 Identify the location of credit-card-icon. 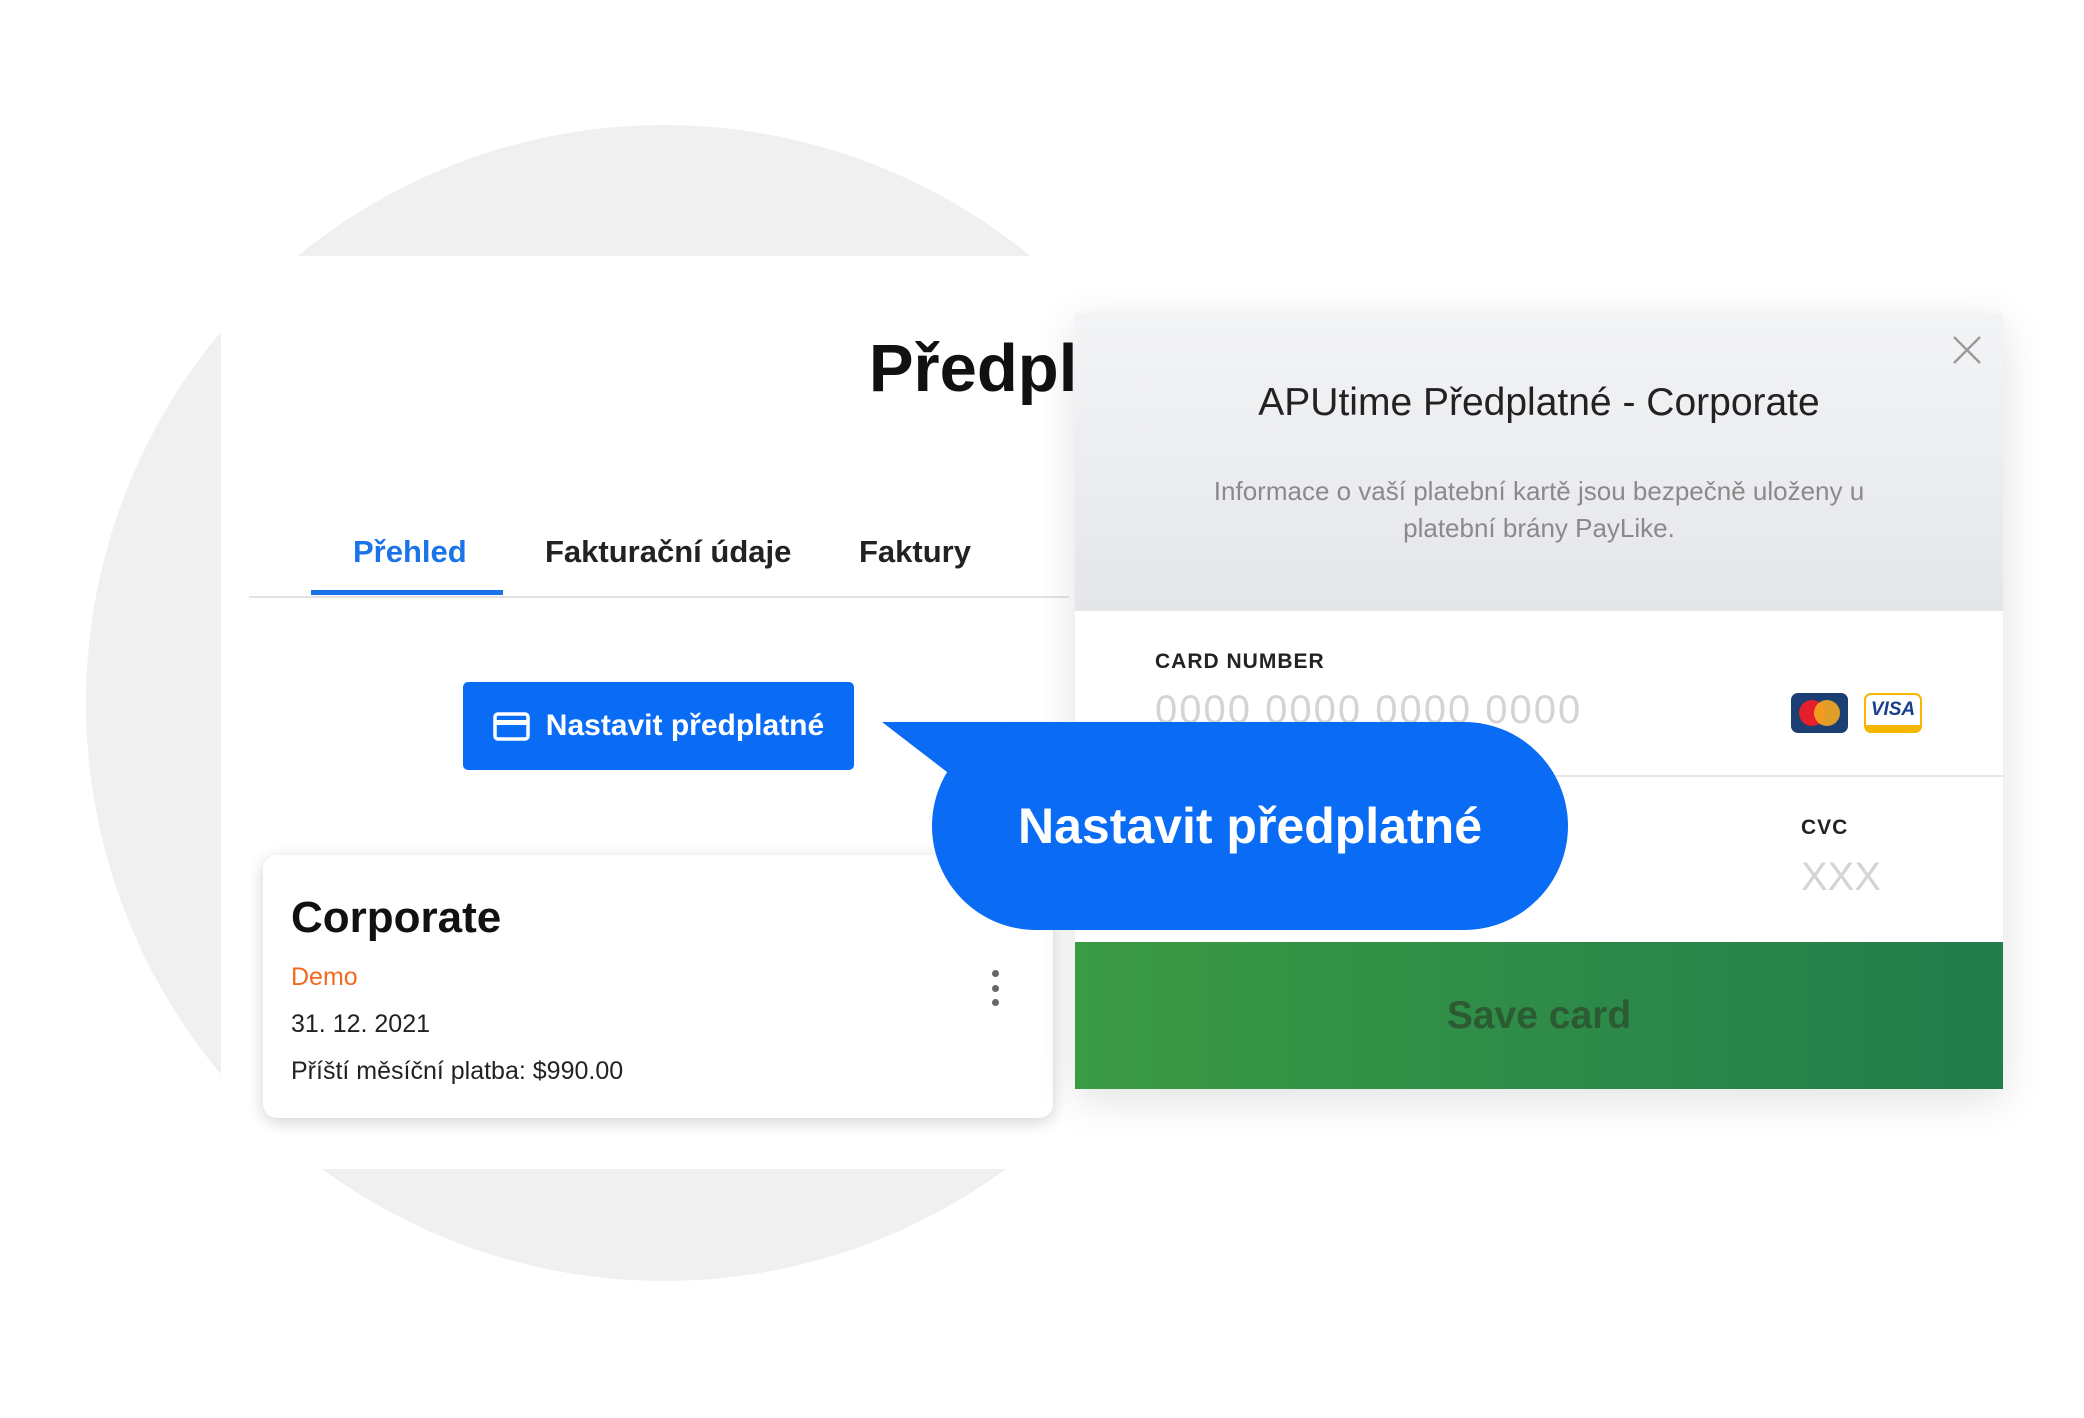
(511, 726).